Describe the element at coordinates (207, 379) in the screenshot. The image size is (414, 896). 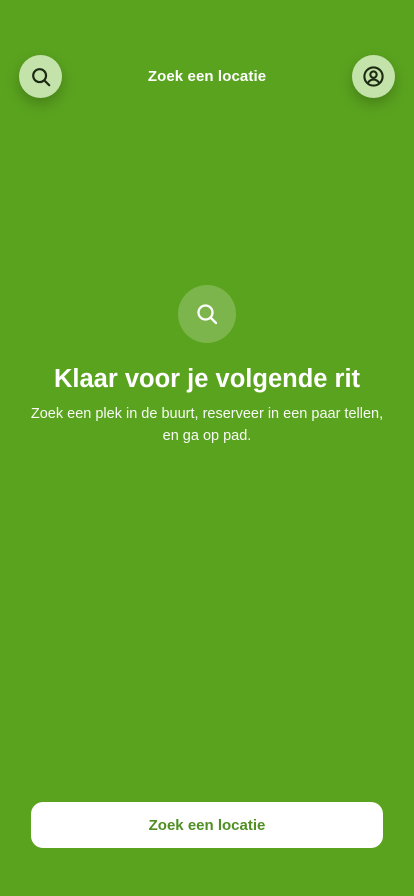
I see `empty-state-title: Klaar voor je volgende rit` at that location.